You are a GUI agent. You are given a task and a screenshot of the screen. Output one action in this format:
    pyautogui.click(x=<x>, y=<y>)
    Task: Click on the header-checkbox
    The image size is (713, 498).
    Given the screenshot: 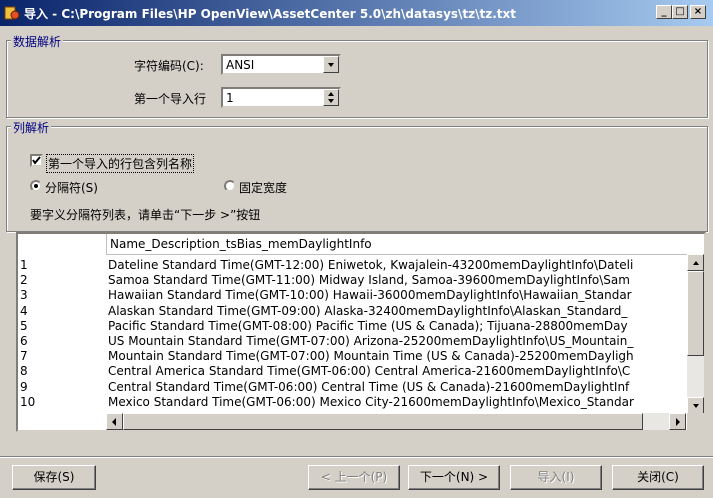 What is the action you would take?
    pyautogui.click(x=36, y=160)
    